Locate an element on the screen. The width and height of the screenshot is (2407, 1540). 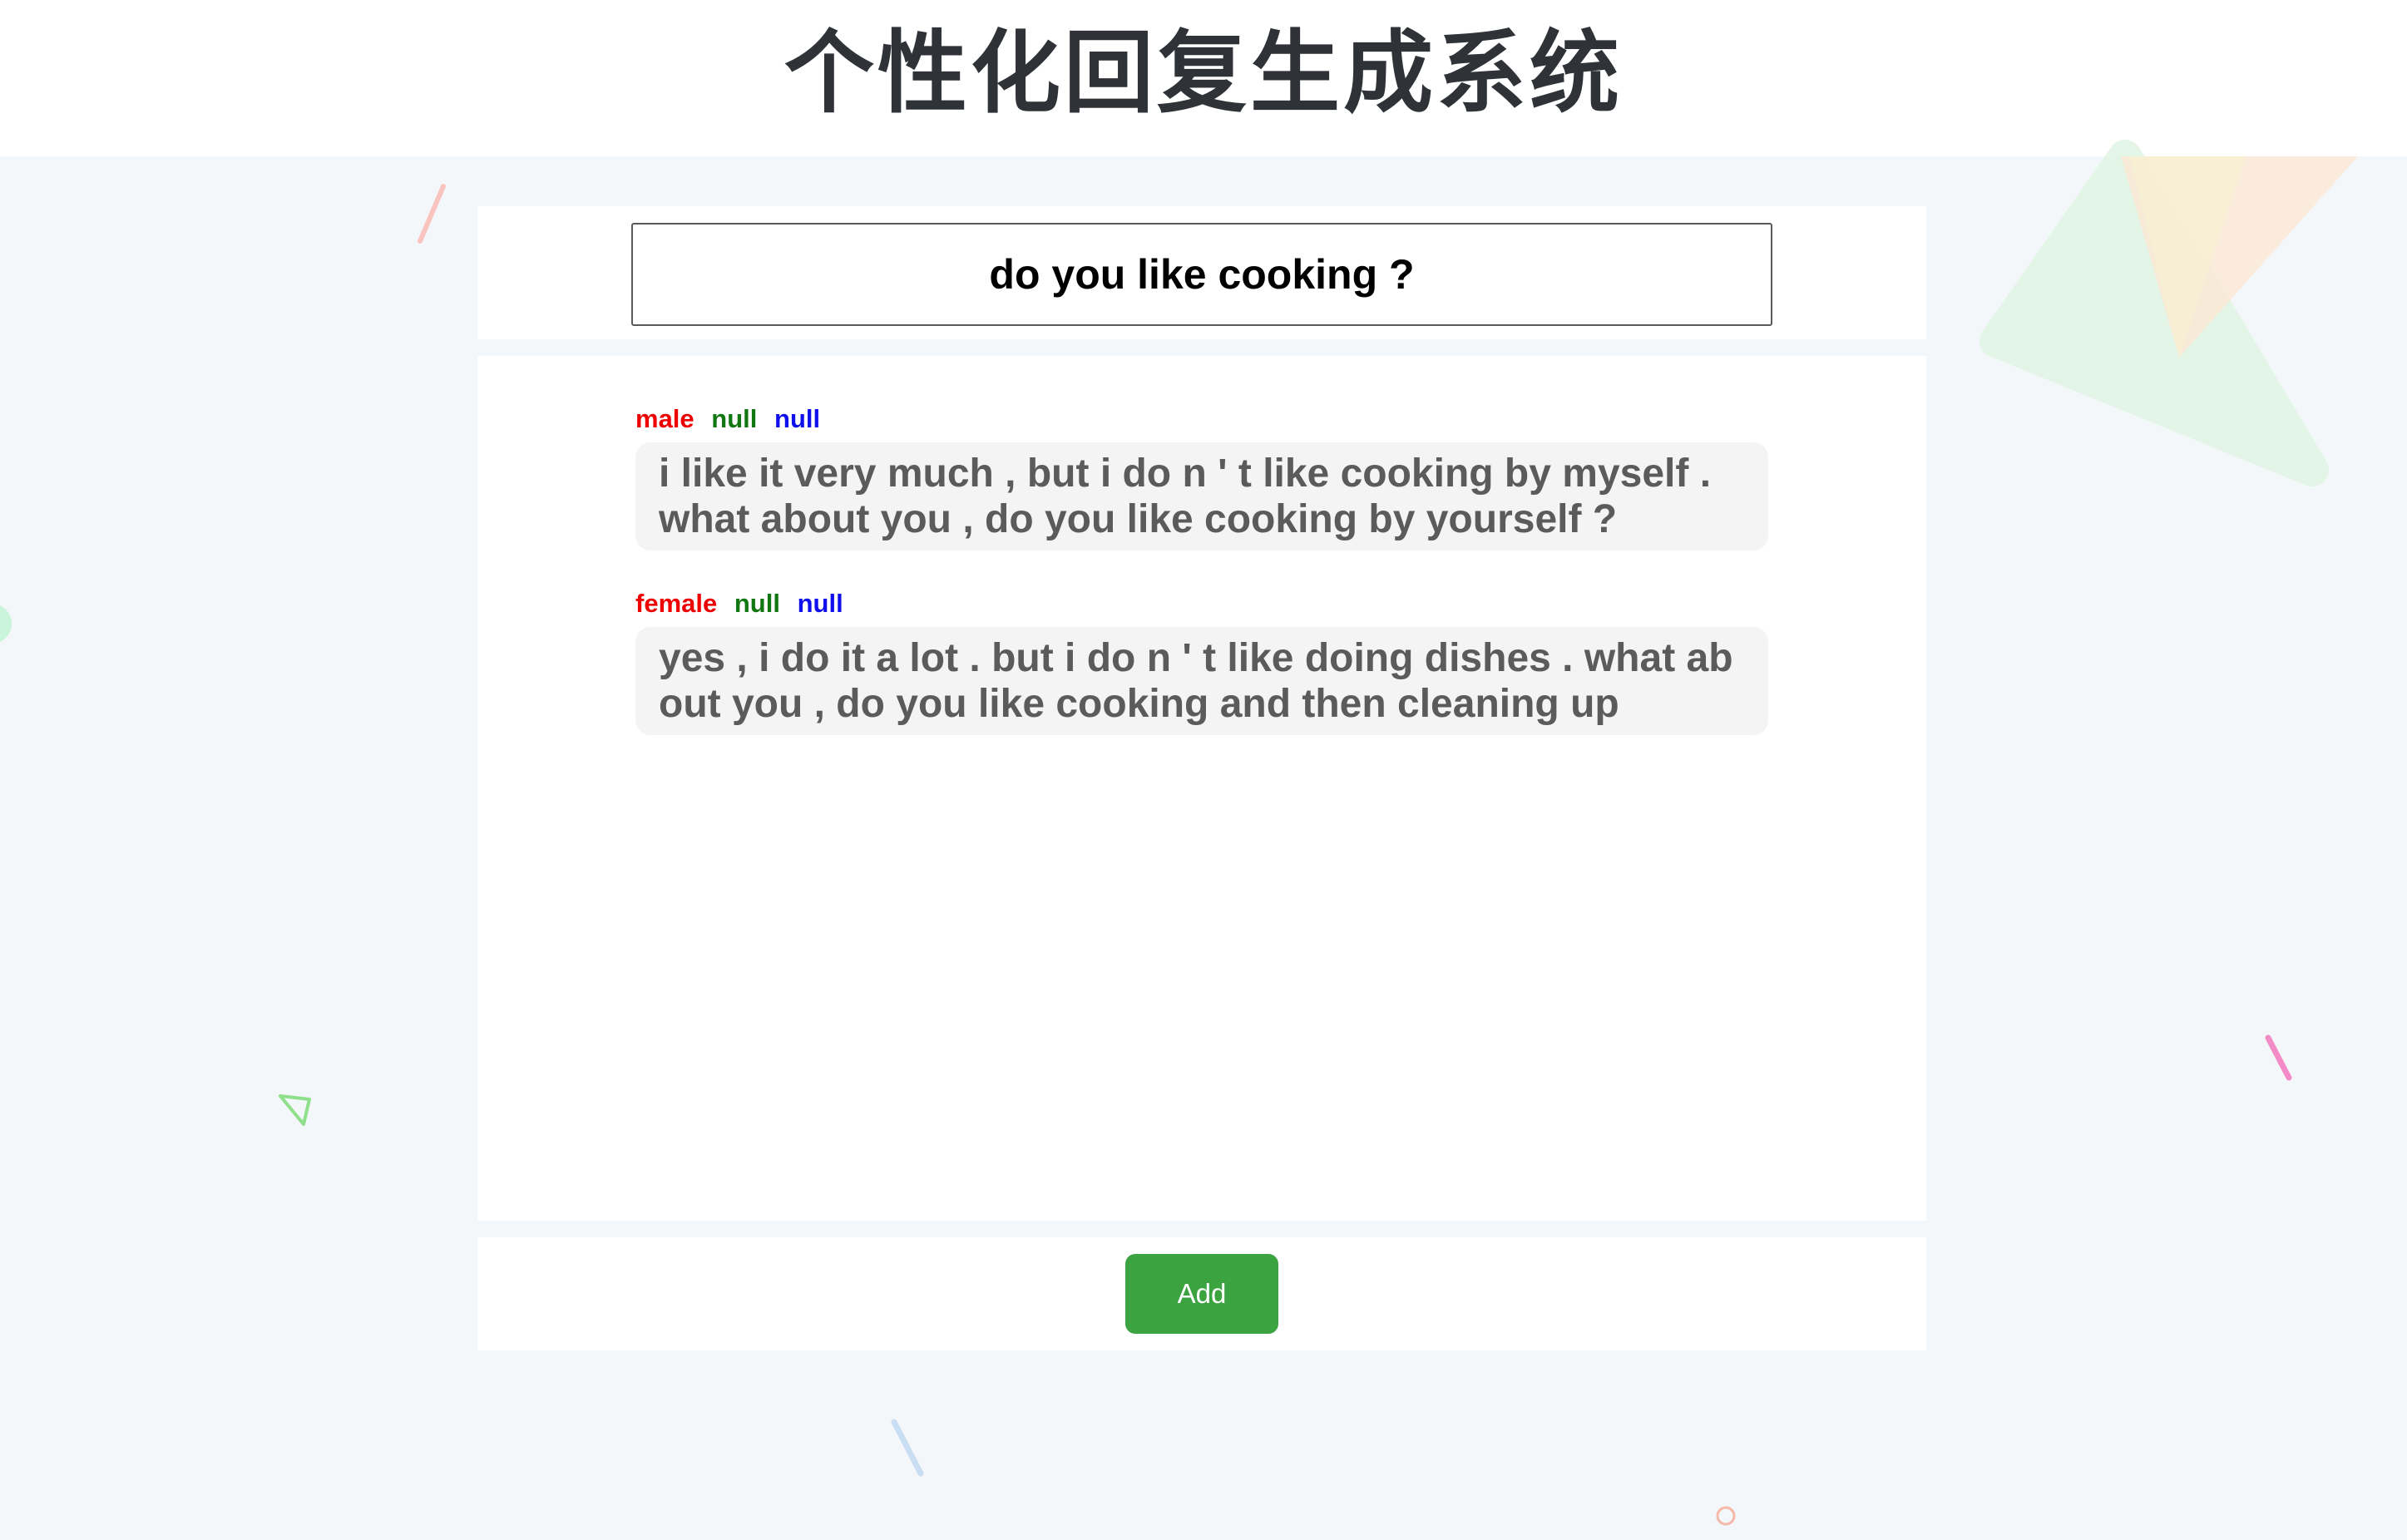
page-title: 个性化回复生成系统 is located at coordinates (1203, 73).